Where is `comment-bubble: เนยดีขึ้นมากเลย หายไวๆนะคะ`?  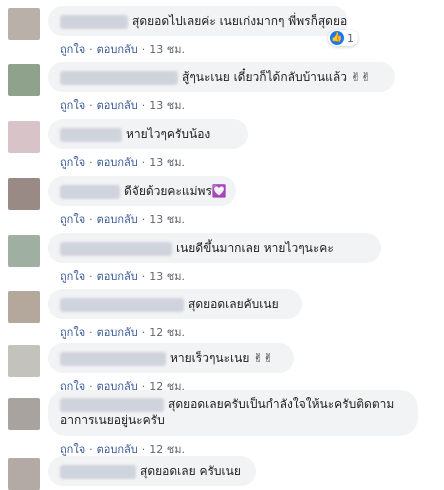
comment-bubble: เนยดีขึ้นมากเลย หายไวๆนะคะ is located at coordinates (214, 248).